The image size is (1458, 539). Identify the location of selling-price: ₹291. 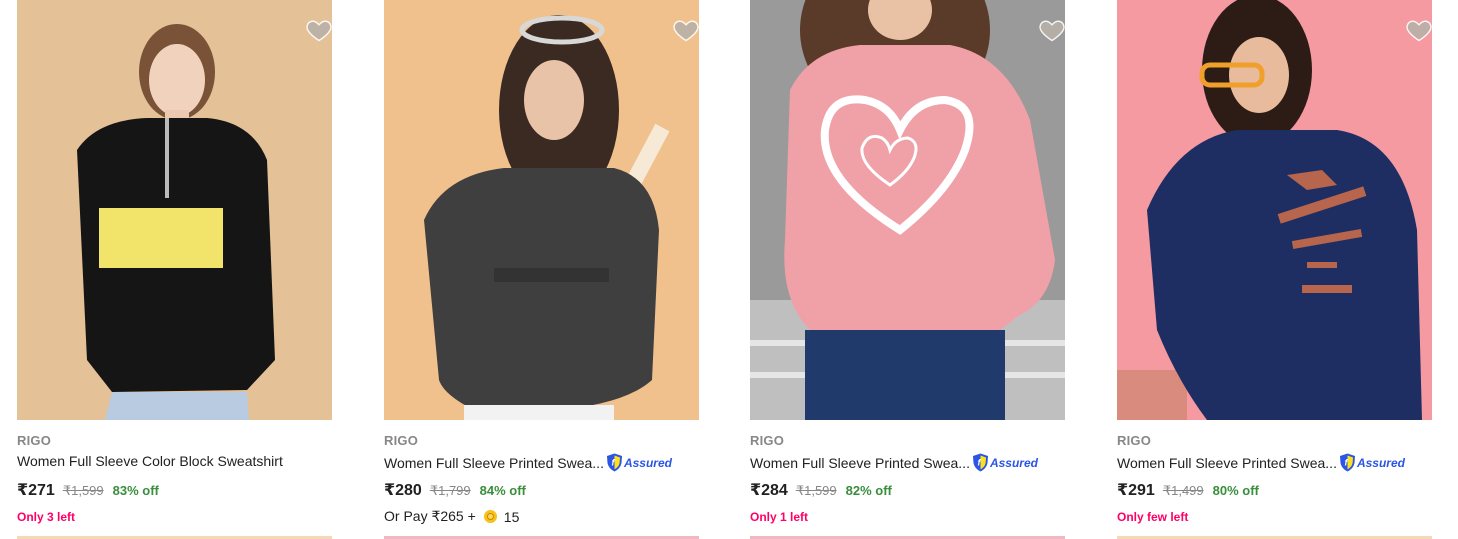
(1136, 490).